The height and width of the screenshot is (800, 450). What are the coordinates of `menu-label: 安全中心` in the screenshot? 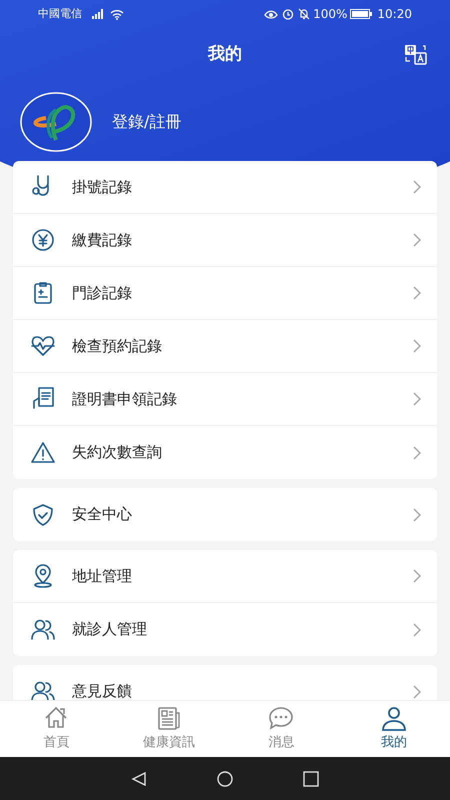 It's located at (102, 515).